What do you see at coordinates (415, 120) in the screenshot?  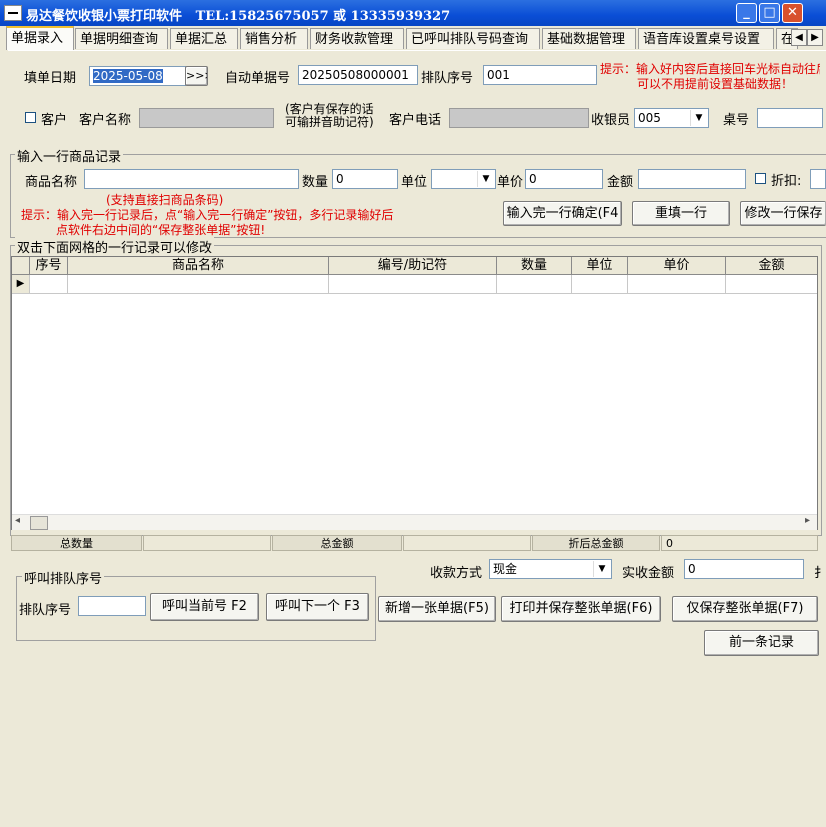 I see `customer-phone-label: 客户电话` at bounding box center [415, 120].